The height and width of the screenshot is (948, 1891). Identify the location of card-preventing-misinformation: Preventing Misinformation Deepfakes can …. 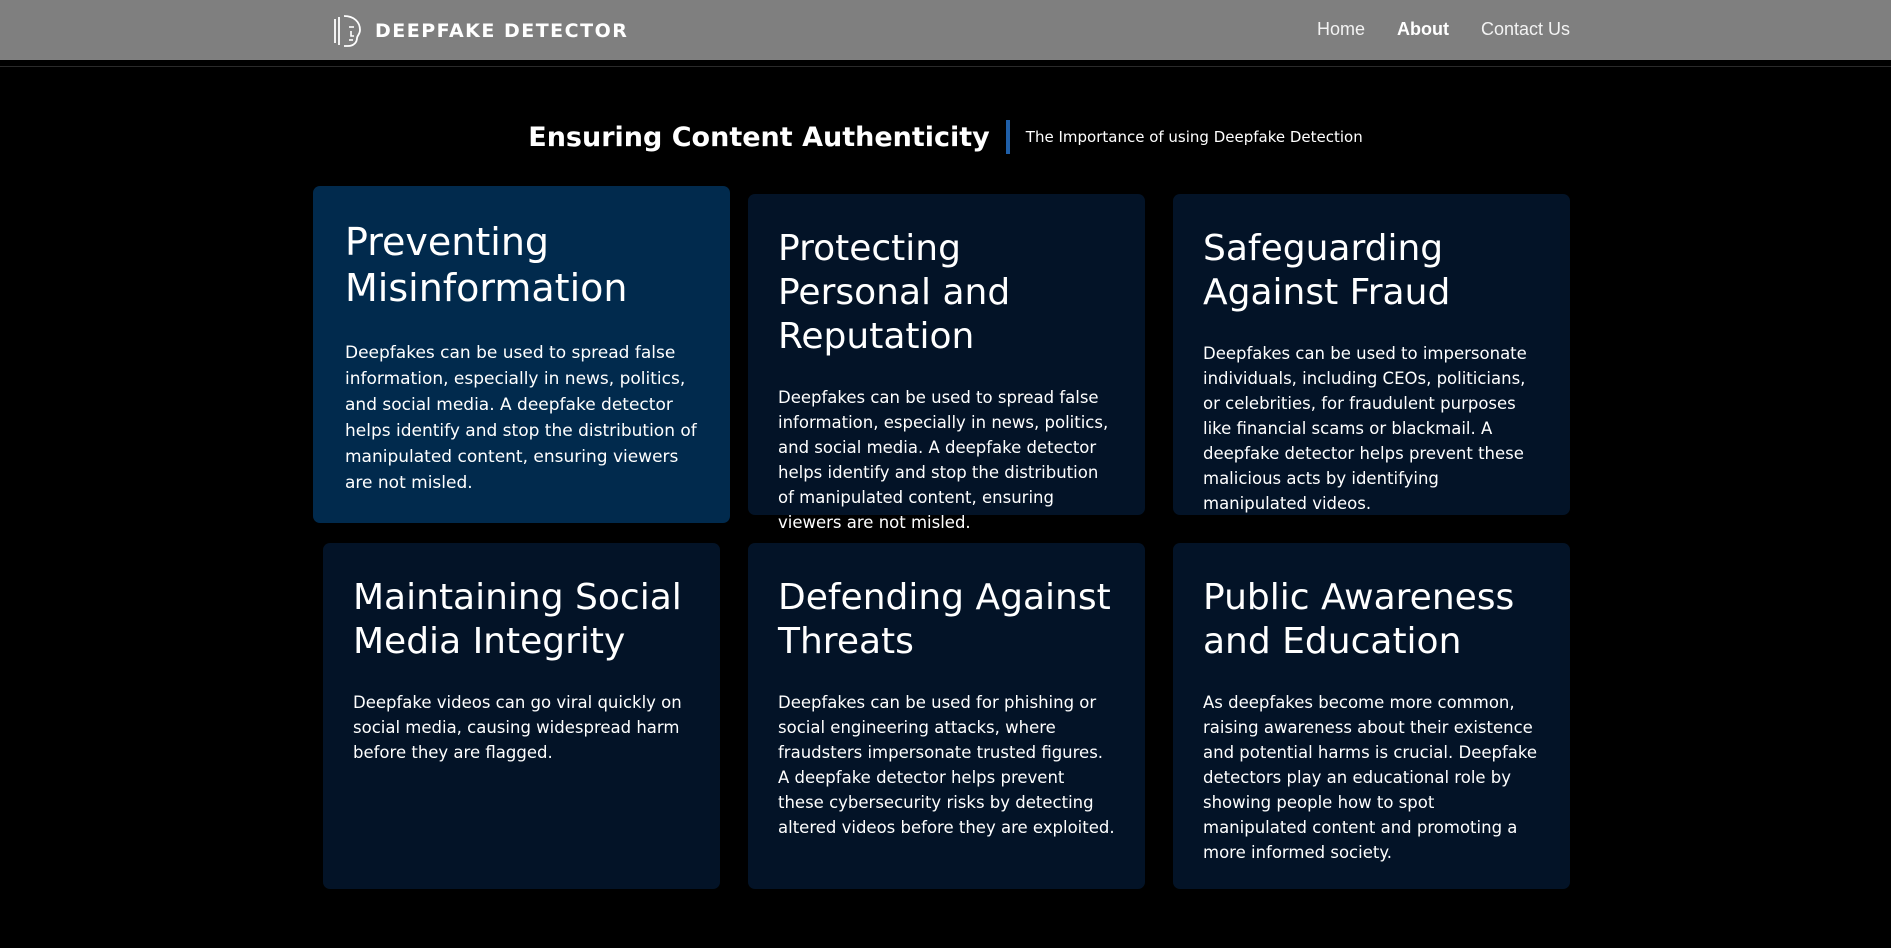
(521, 354).